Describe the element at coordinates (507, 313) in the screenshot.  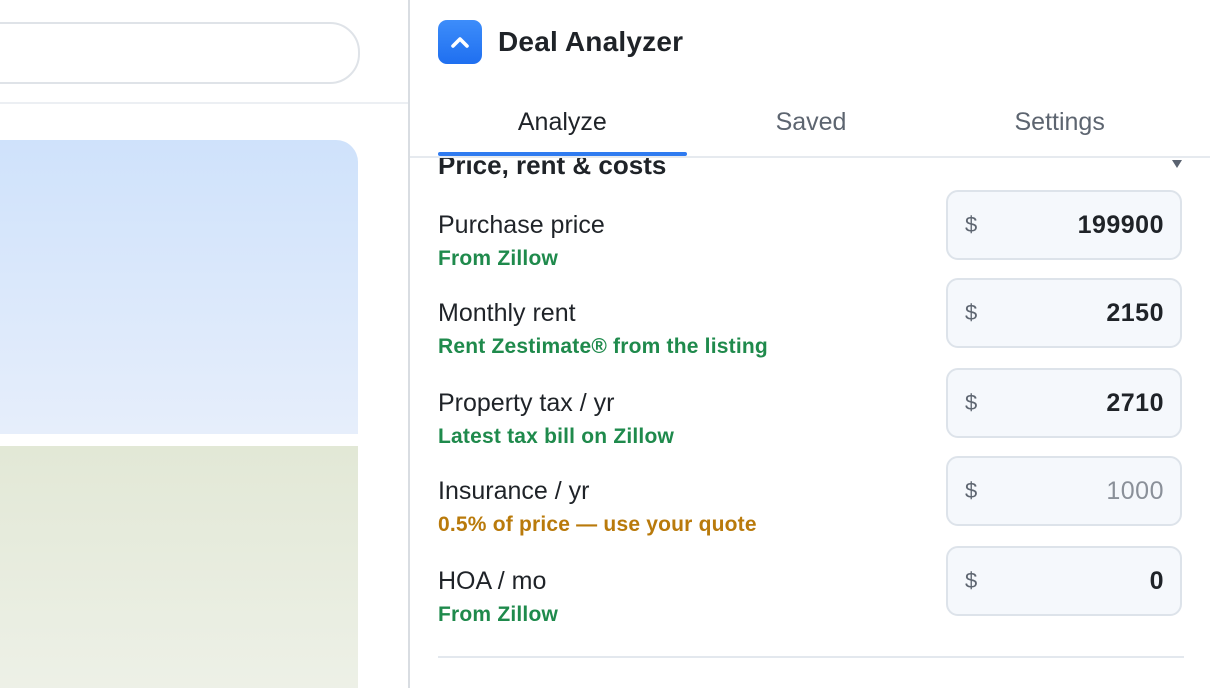
I see `field-label: Monthly rent` at that location.